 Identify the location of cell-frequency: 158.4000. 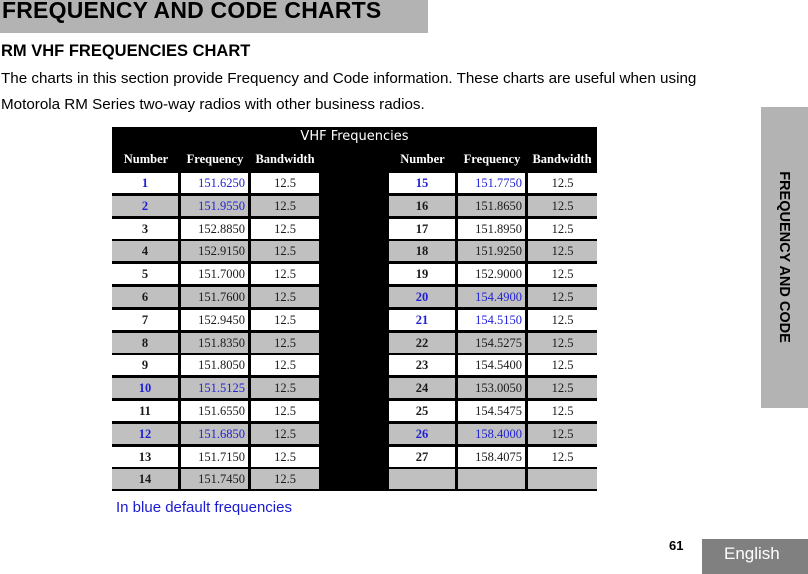
(491, 433).